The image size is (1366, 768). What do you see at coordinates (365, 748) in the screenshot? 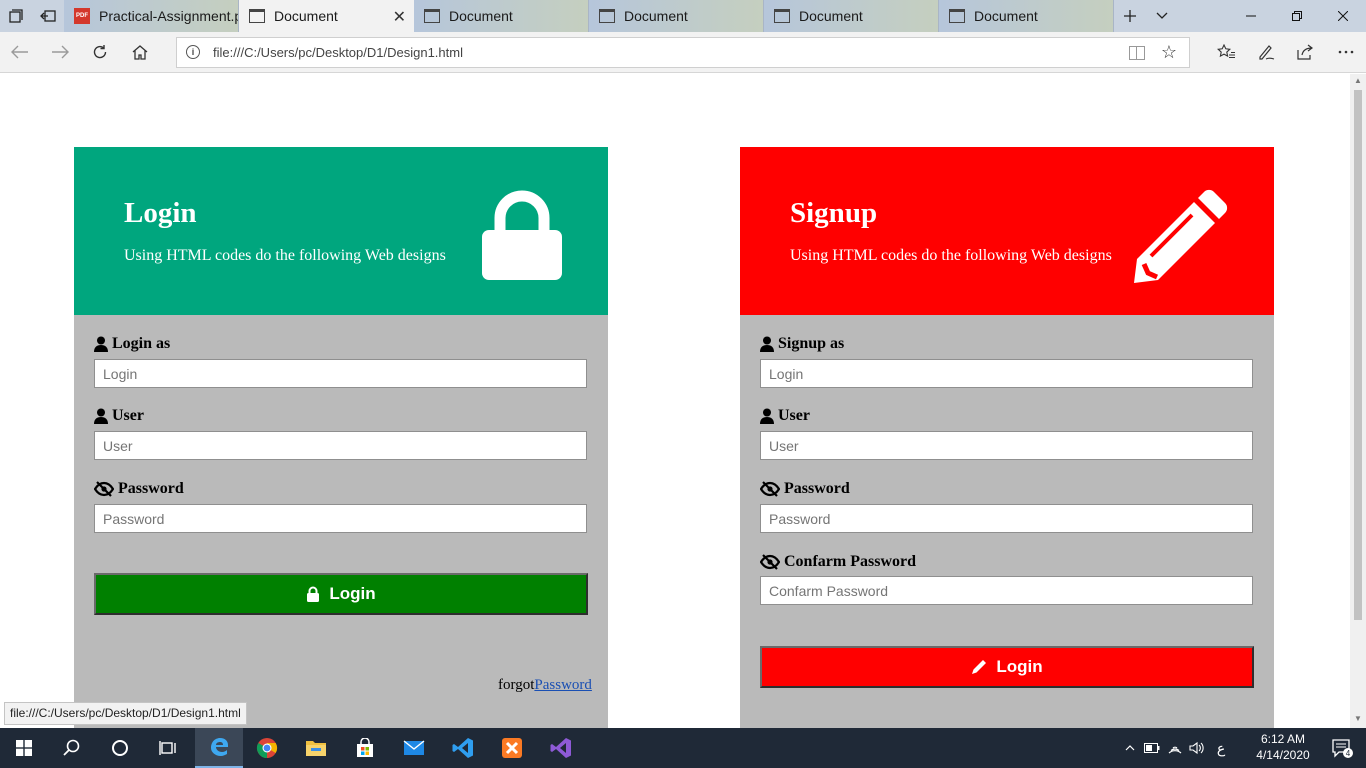
I see `store-icon` at bounding box center [365, 748].